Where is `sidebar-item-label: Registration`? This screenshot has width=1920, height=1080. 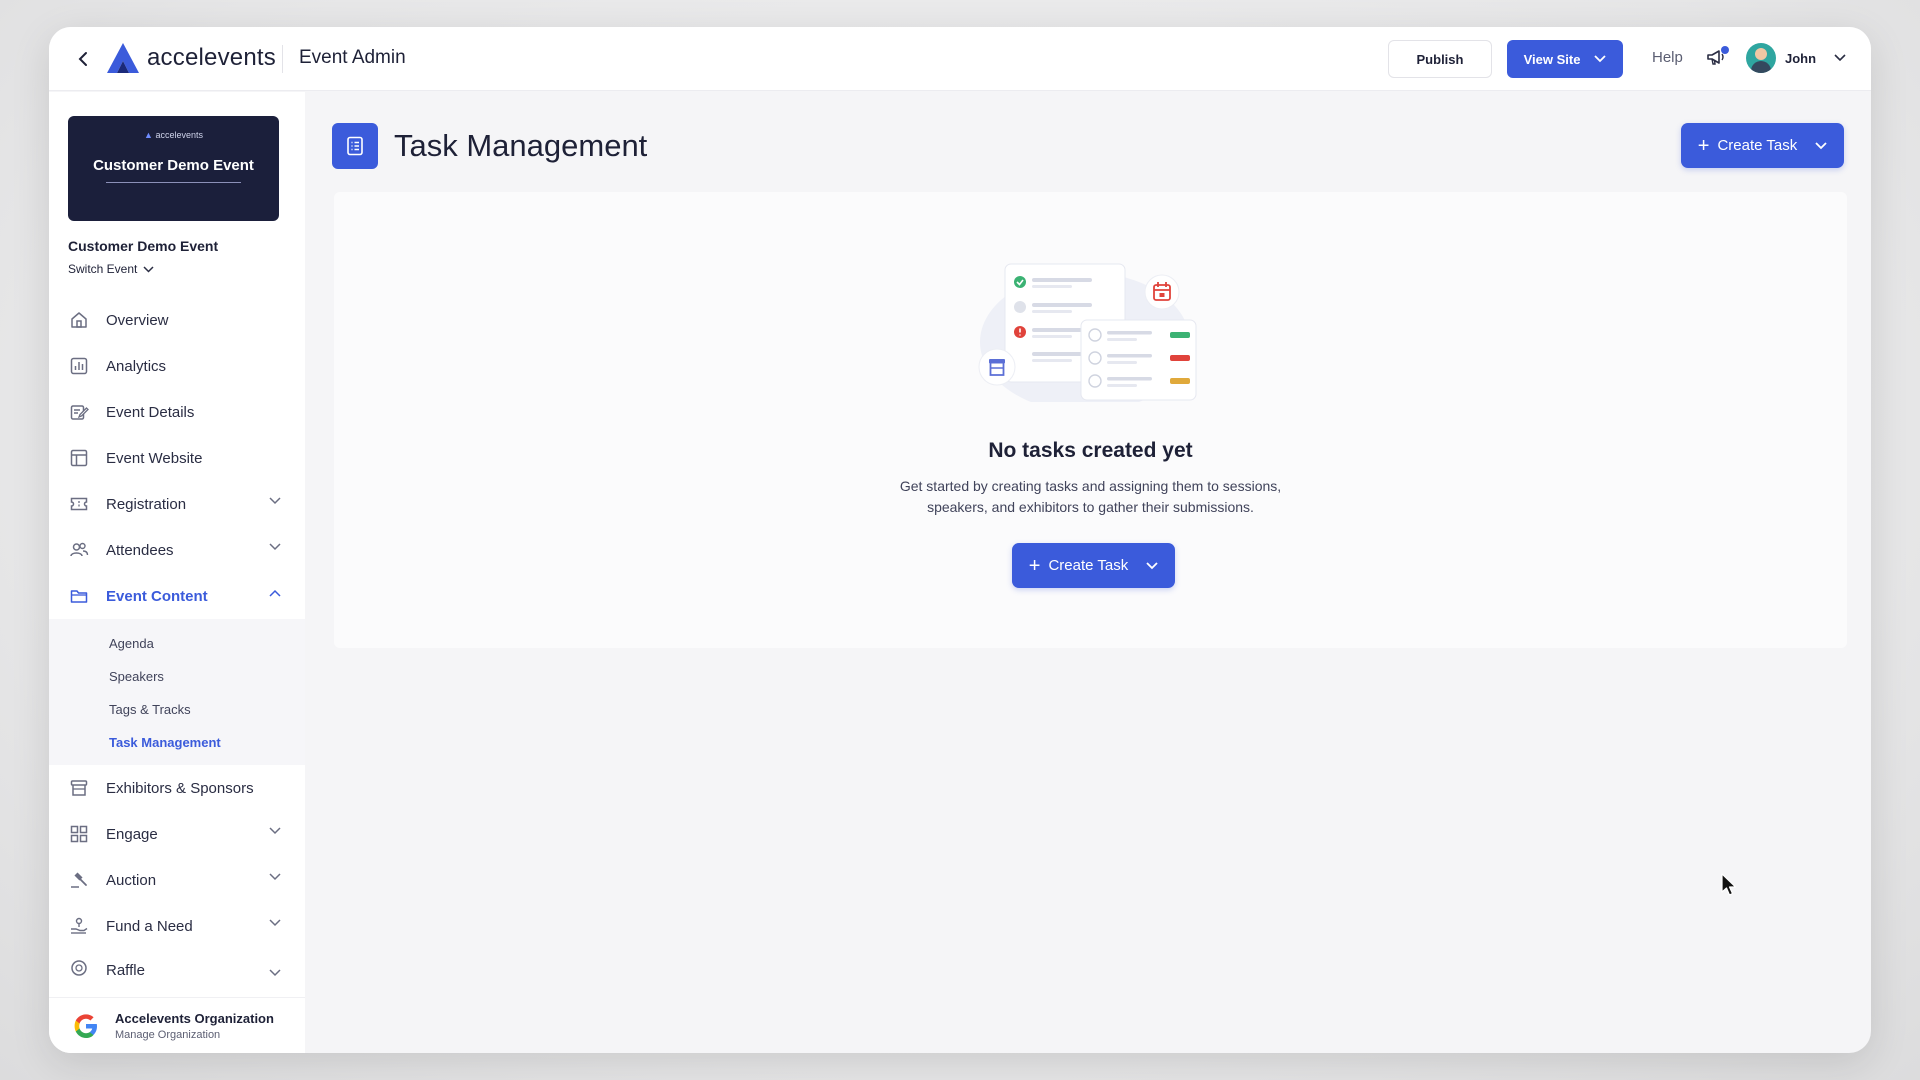 sidebar-item-label: Registration is located at coordinates (146, 504).